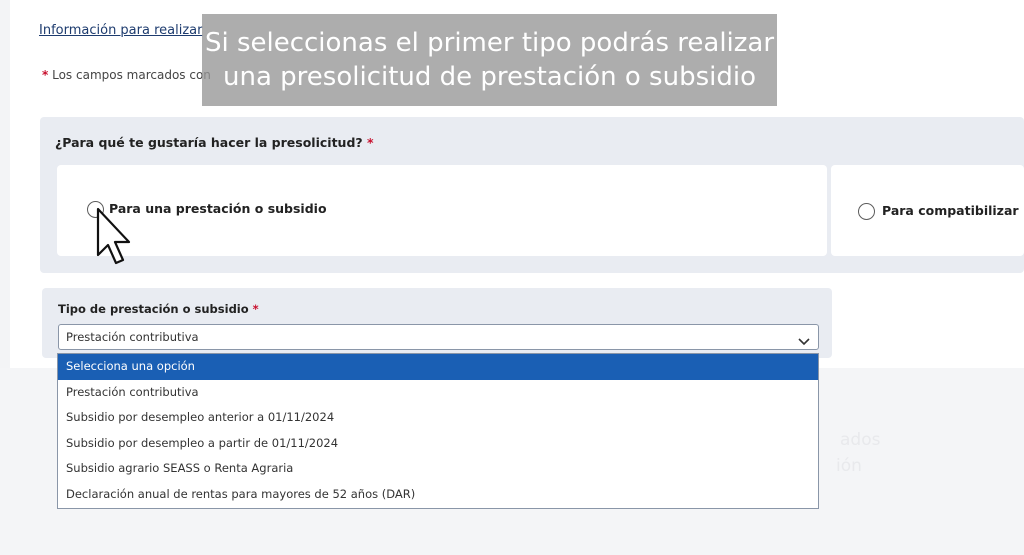  Describe the element at coordinates (113, 236) in the screenshot. I see `mouse-cursor-icon` at that location.